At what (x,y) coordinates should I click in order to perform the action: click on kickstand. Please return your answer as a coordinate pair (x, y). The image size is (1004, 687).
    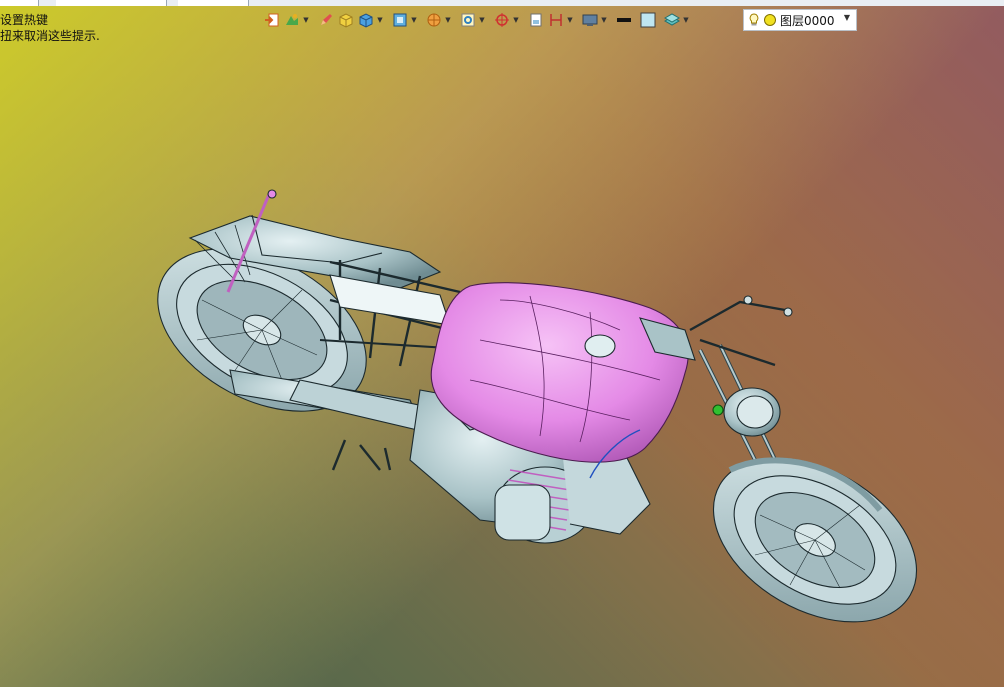
    Looking at the image, I should click on (361, 455).